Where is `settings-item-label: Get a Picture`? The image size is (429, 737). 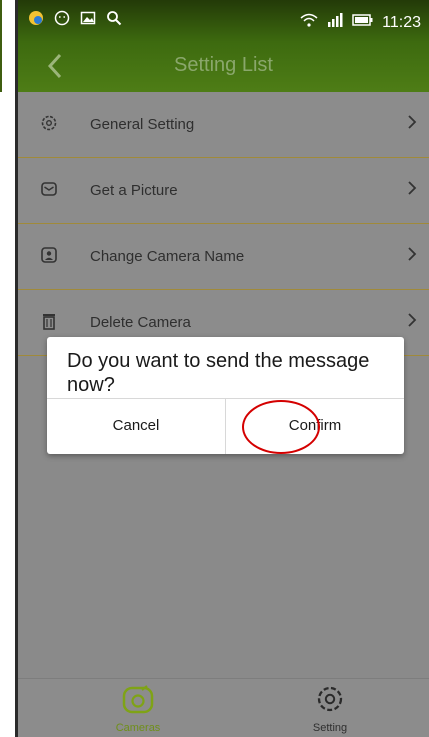 settings-item-label: Get a Picture is located at coordinates (134, 190).